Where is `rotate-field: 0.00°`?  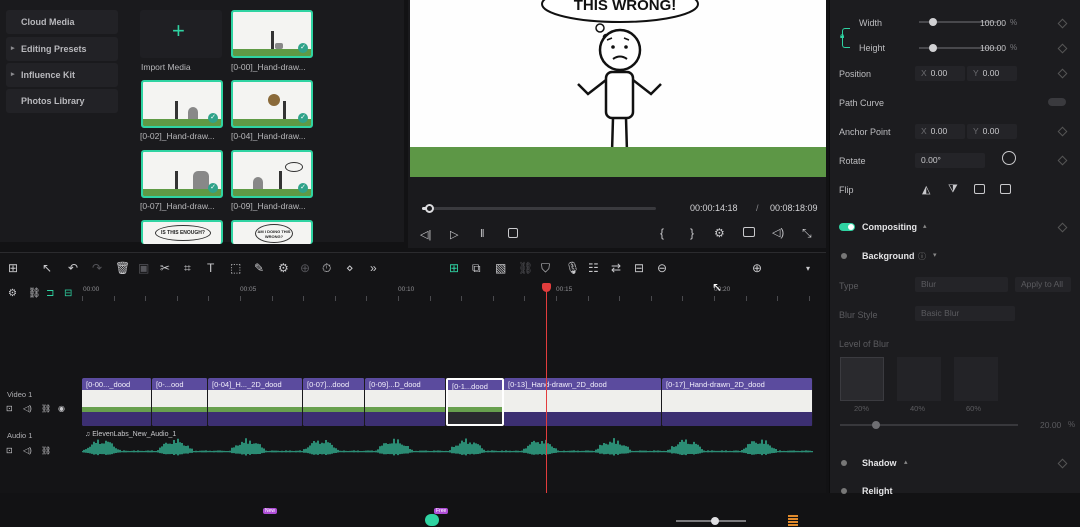
rotate-field: 0.00° is located at coordinates (950, 160).